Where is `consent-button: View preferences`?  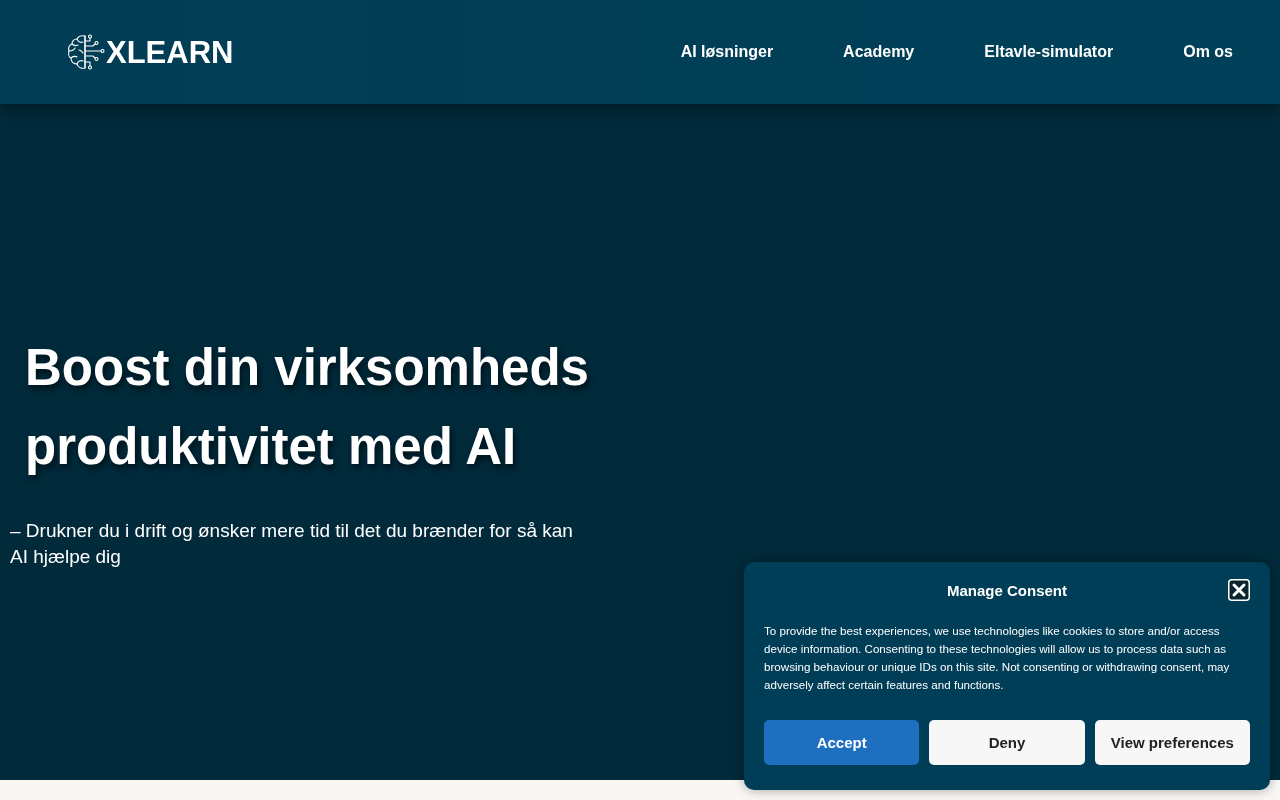
consent-button: View preferences is located at coordinates (1172, 742).